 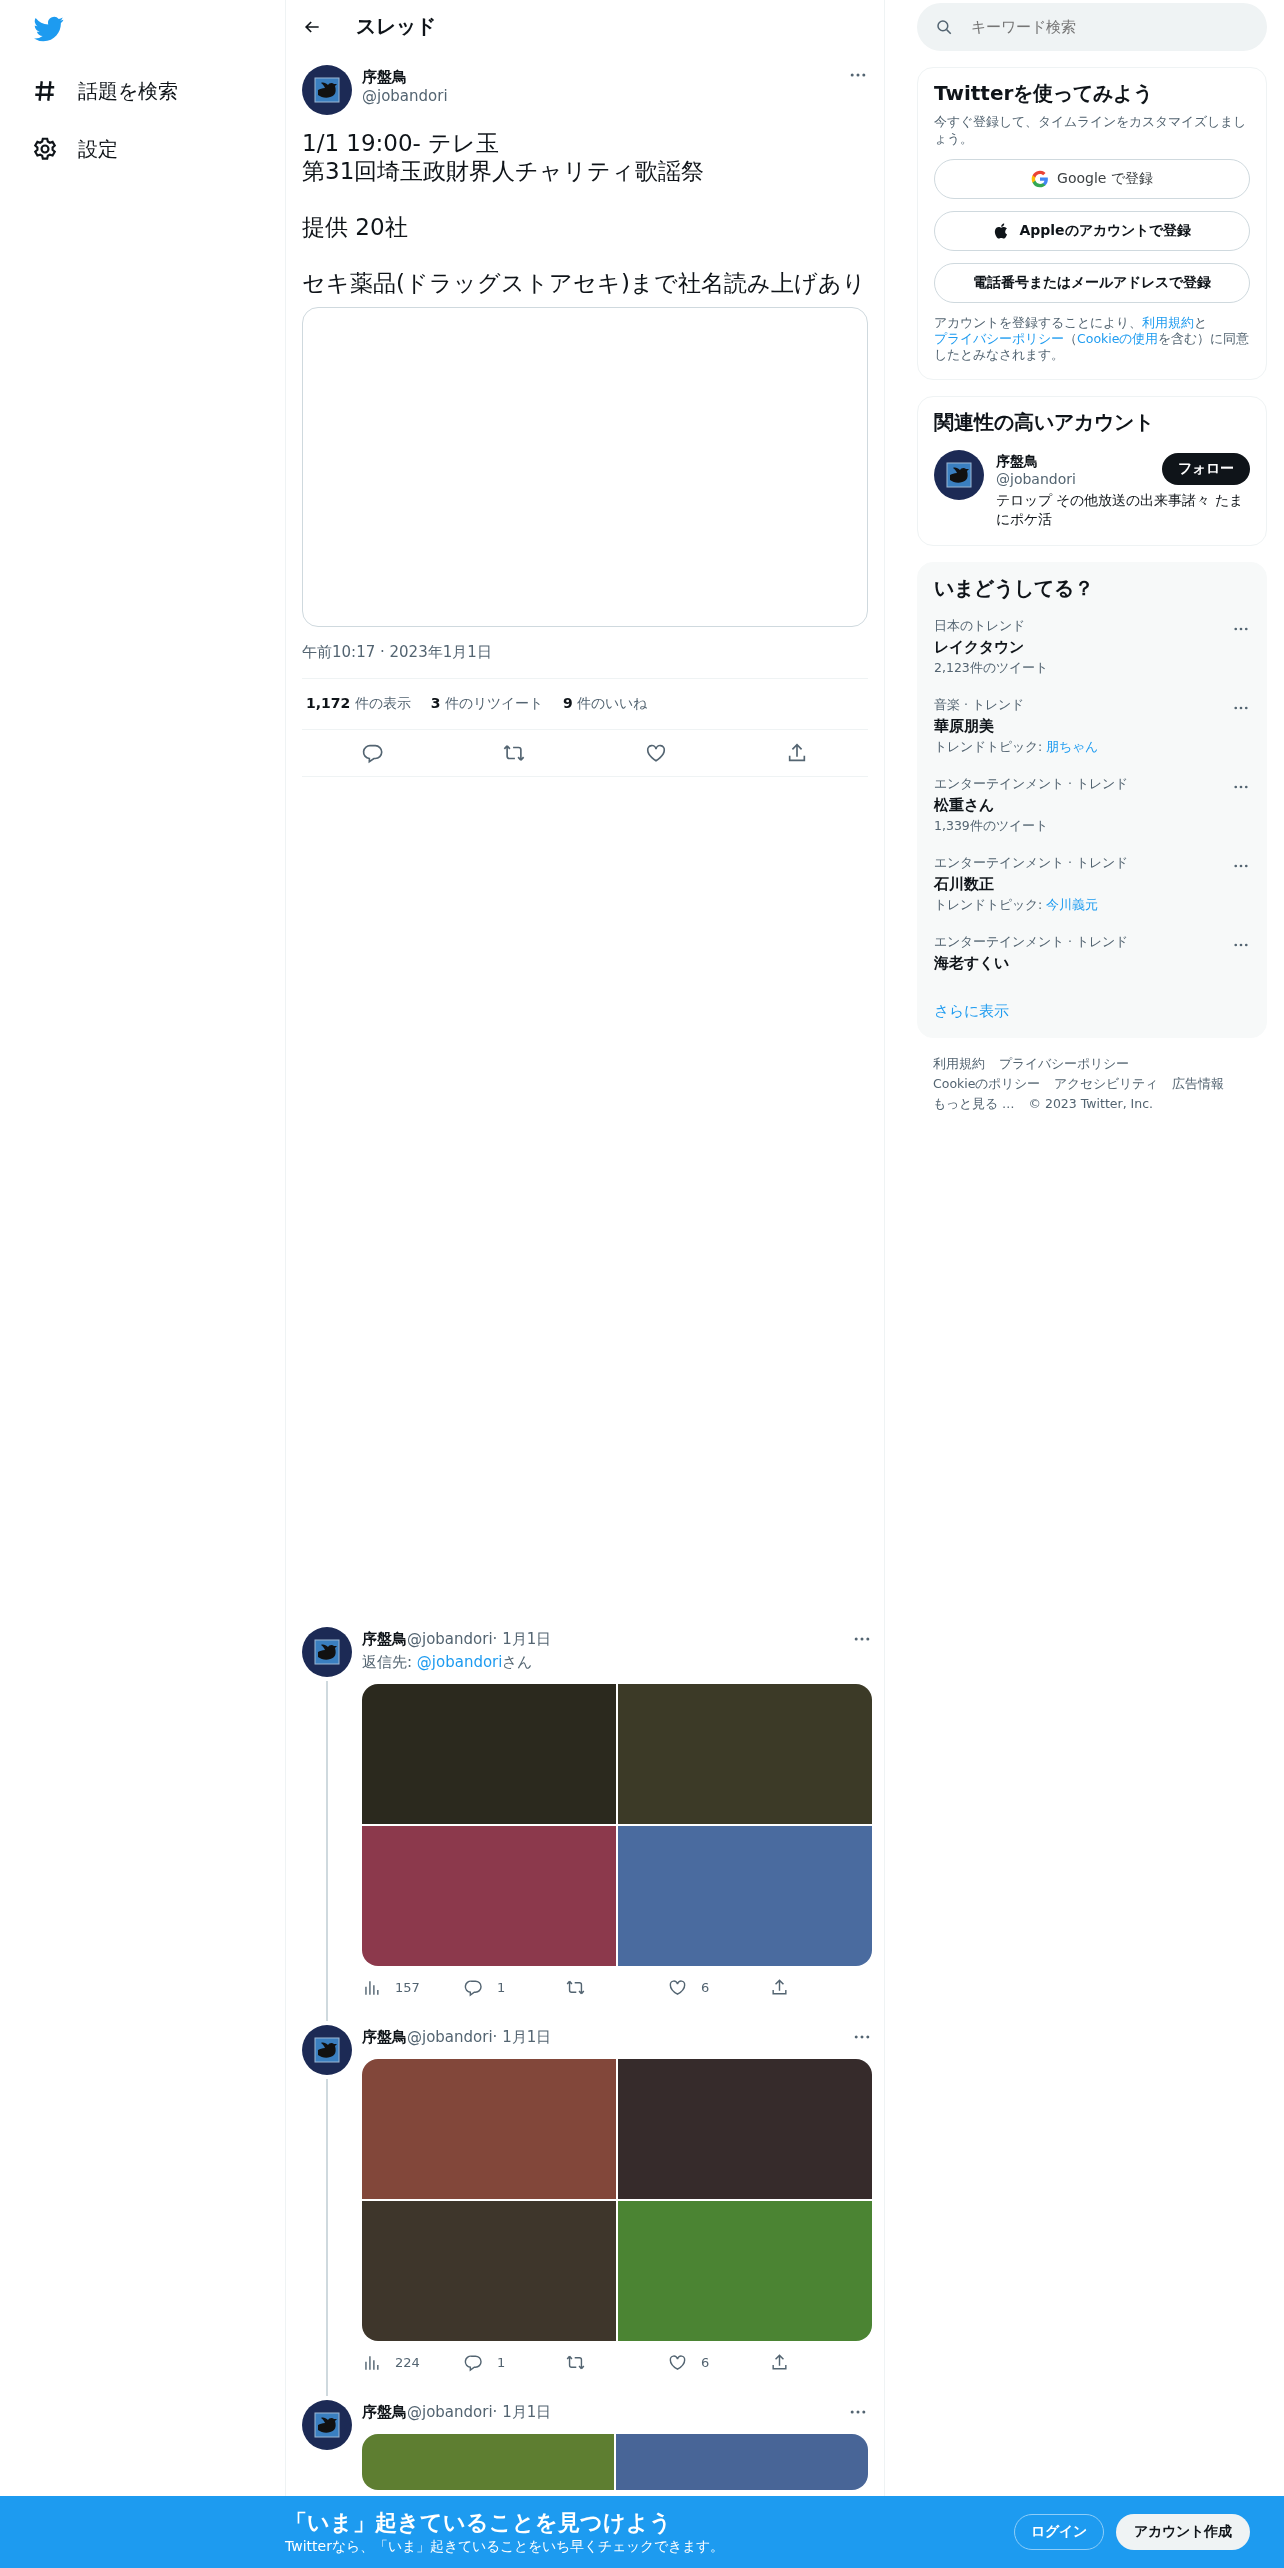 What do you see at coordinates (358, 704) in the screenshot?
I see `stat-link: 1,172 件の表示` at bounding box center [358, 704].